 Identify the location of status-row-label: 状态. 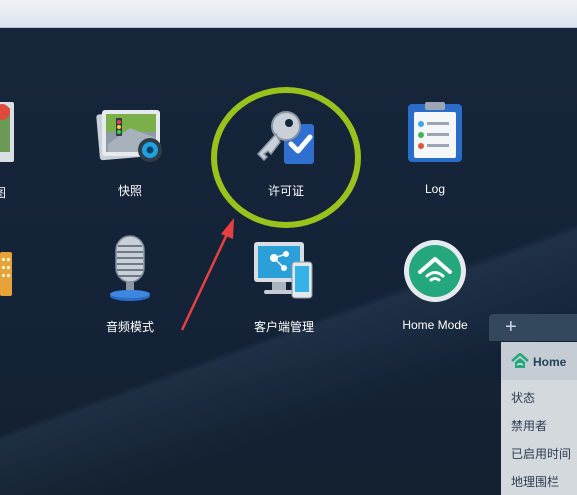
(523, 398).